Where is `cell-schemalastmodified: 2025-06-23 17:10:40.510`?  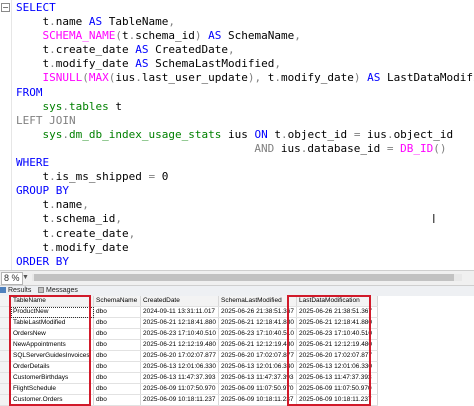
cell-schemalastmodified: 2025-06-23 17:10:40.510 is located at coordinates (258, 334).